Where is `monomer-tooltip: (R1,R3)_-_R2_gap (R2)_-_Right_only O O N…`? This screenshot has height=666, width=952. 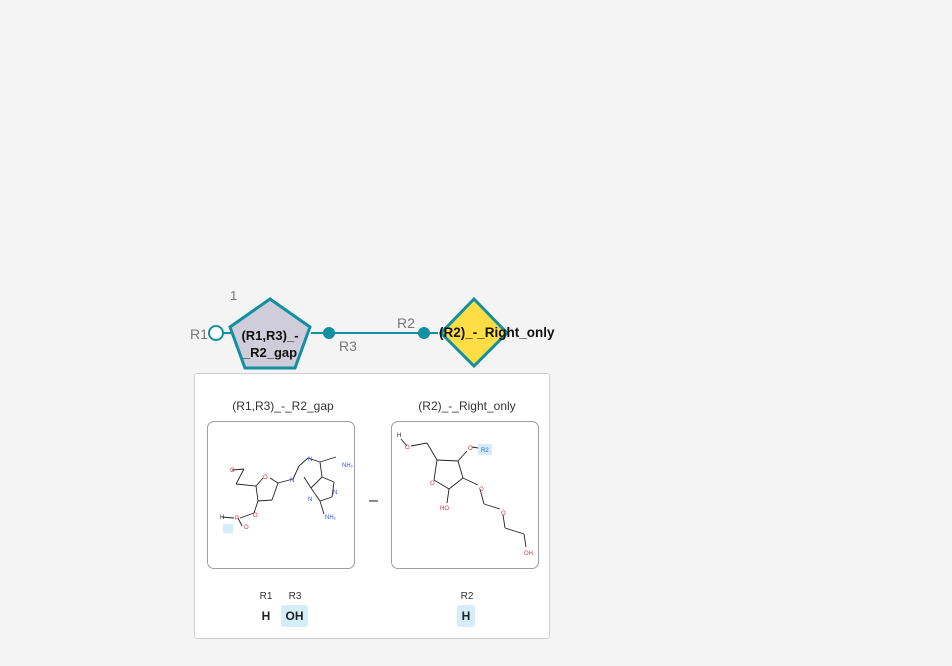
monomer-tooltip: (R1,R3)_-_R2_gap (R2)_-_Right_only O O N… is located at coordinates (372, 506).